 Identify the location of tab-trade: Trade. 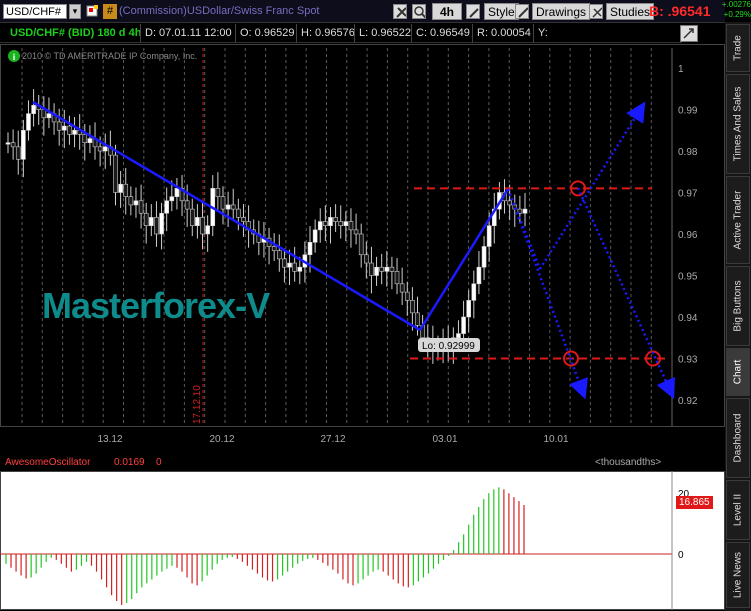
(738, 48).